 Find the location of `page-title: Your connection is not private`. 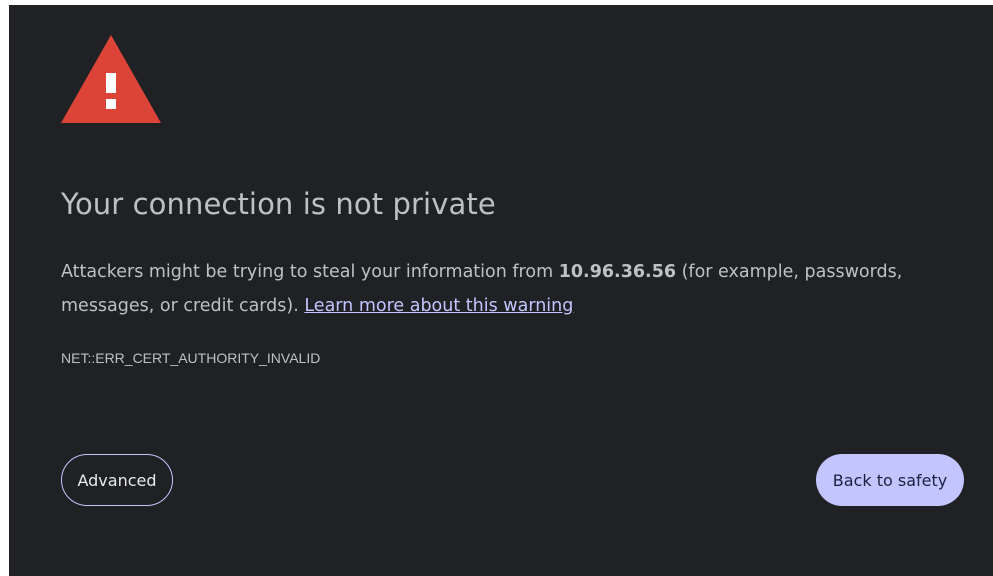

page-title: Your connection is not private is located at coordinates (278, 204).